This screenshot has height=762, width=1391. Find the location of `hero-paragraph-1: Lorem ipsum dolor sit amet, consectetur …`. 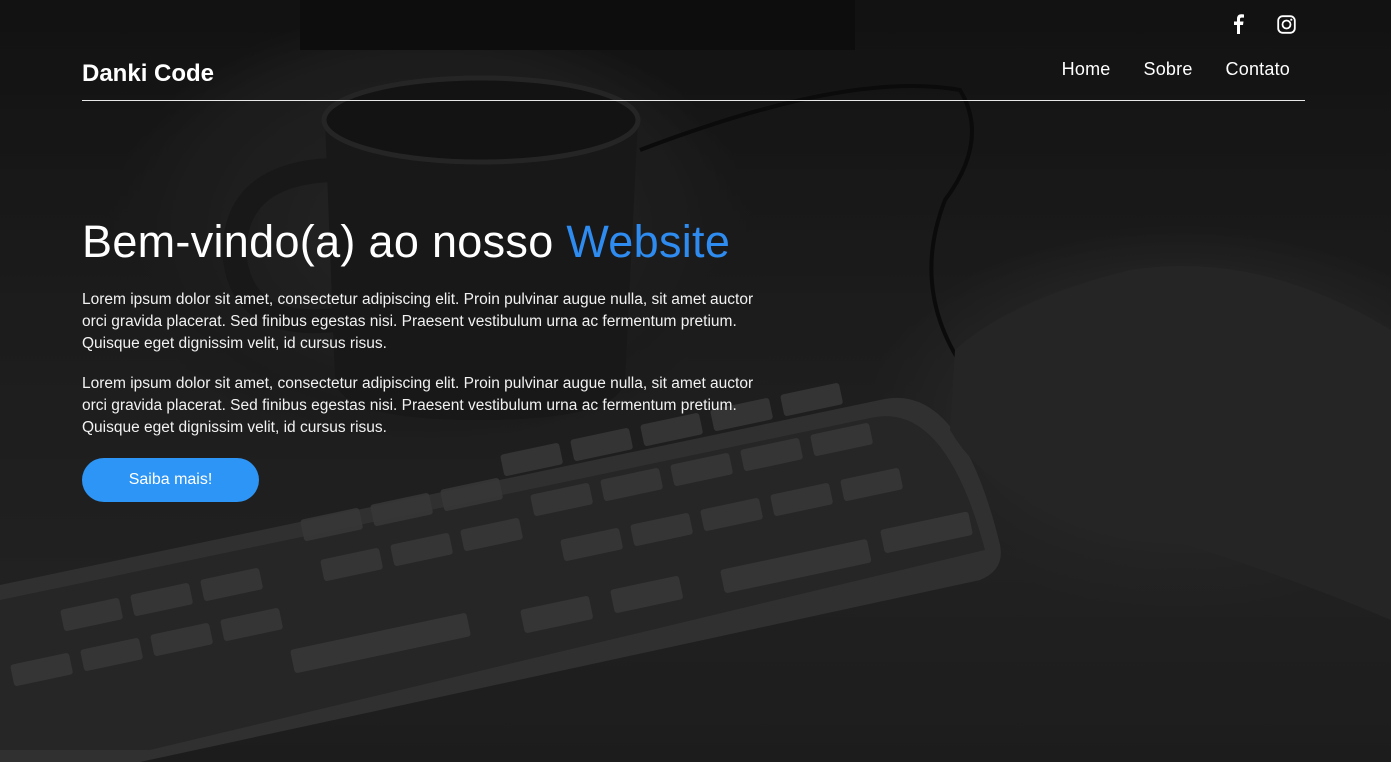

hero-paragraph-1: Lorem ipsum dolor sit amet, consectetur … is located at coordinates (418, 321).